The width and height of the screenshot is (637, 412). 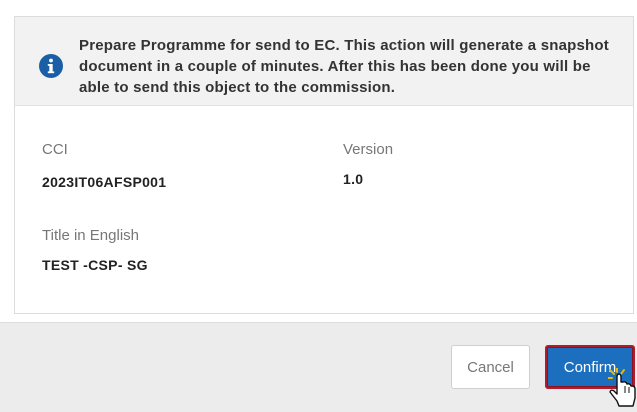 What do you see at coordinates (590, 367) in the screenshot?
I see `confirm-button: Confirm` at bounding box center [590, 367].